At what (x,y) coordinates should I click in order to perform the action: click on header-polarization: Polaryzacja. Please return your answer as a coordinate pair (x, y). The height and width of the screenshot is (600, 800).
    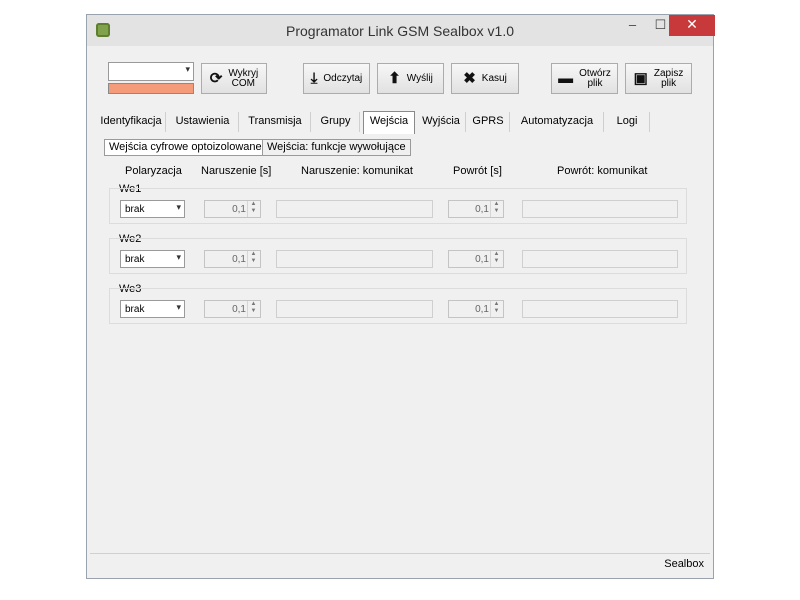
    Looking at the image, I should click on (153, 171).